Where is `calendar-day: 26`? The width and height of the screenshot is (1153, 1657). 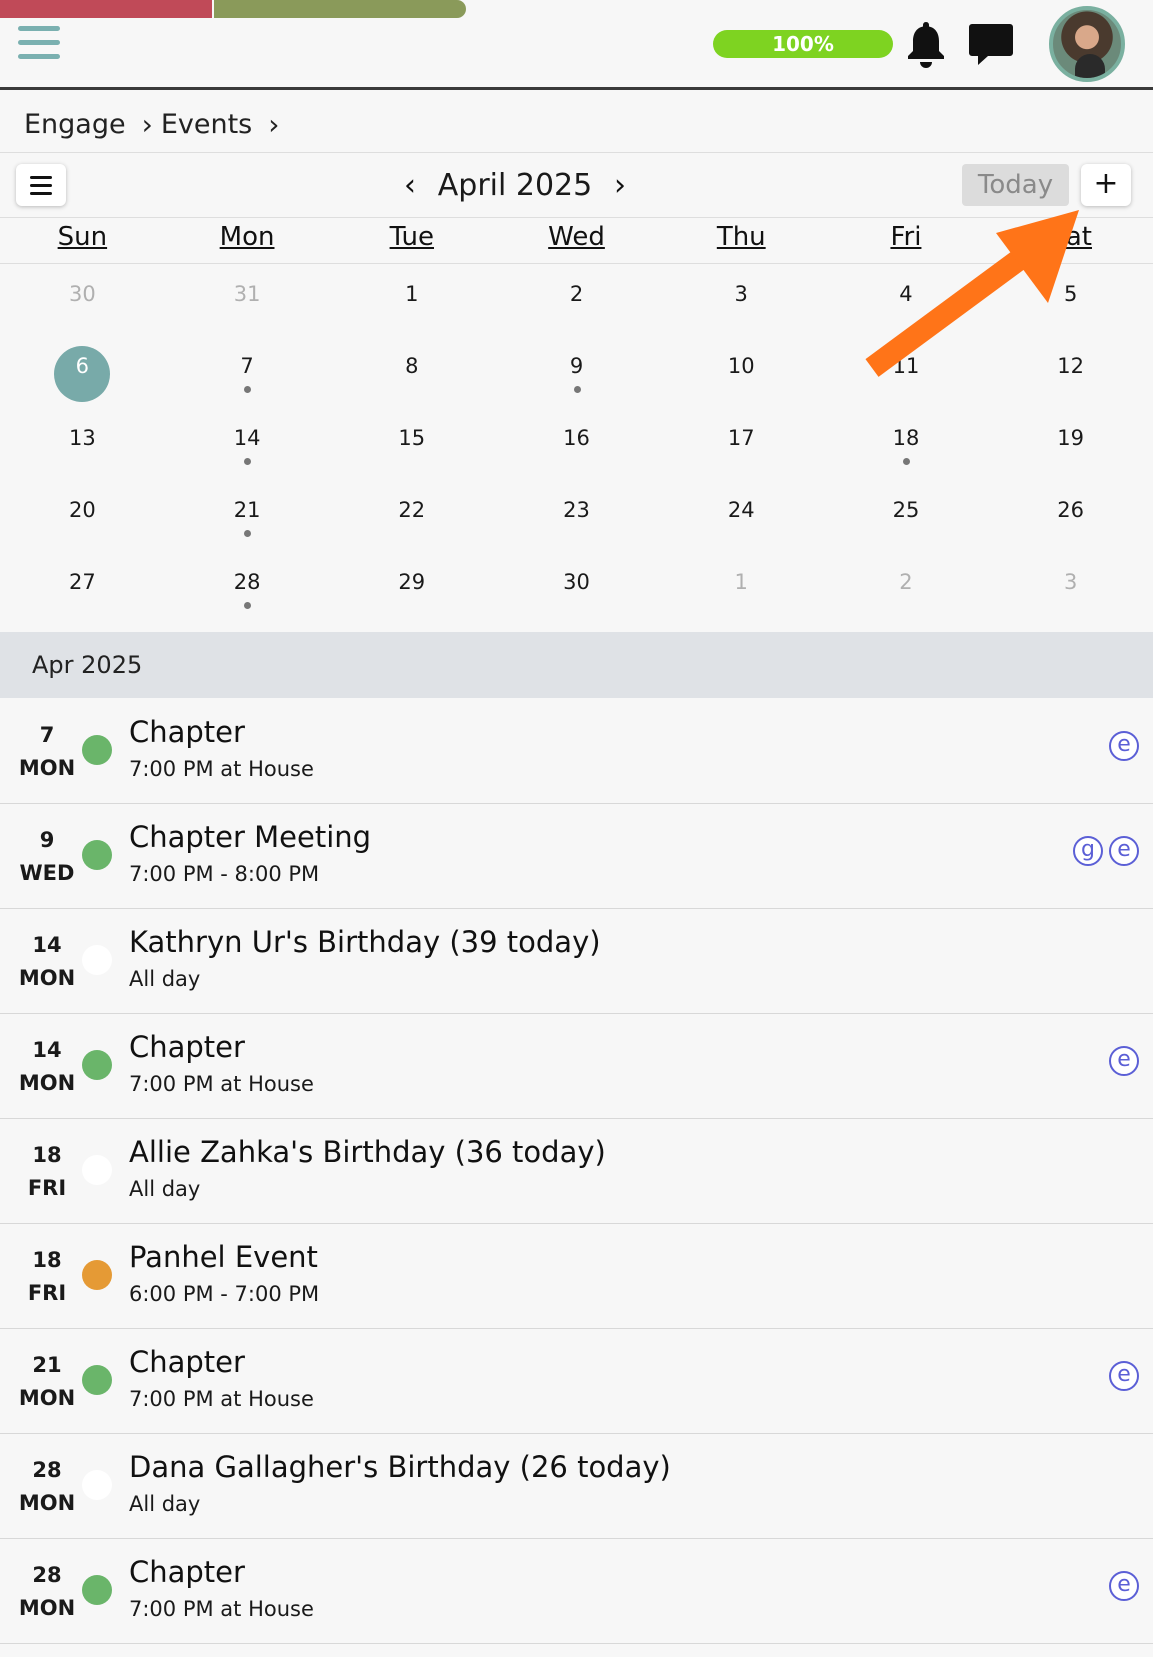 calendar-day: 26 is located at coordinates (1070, 522).